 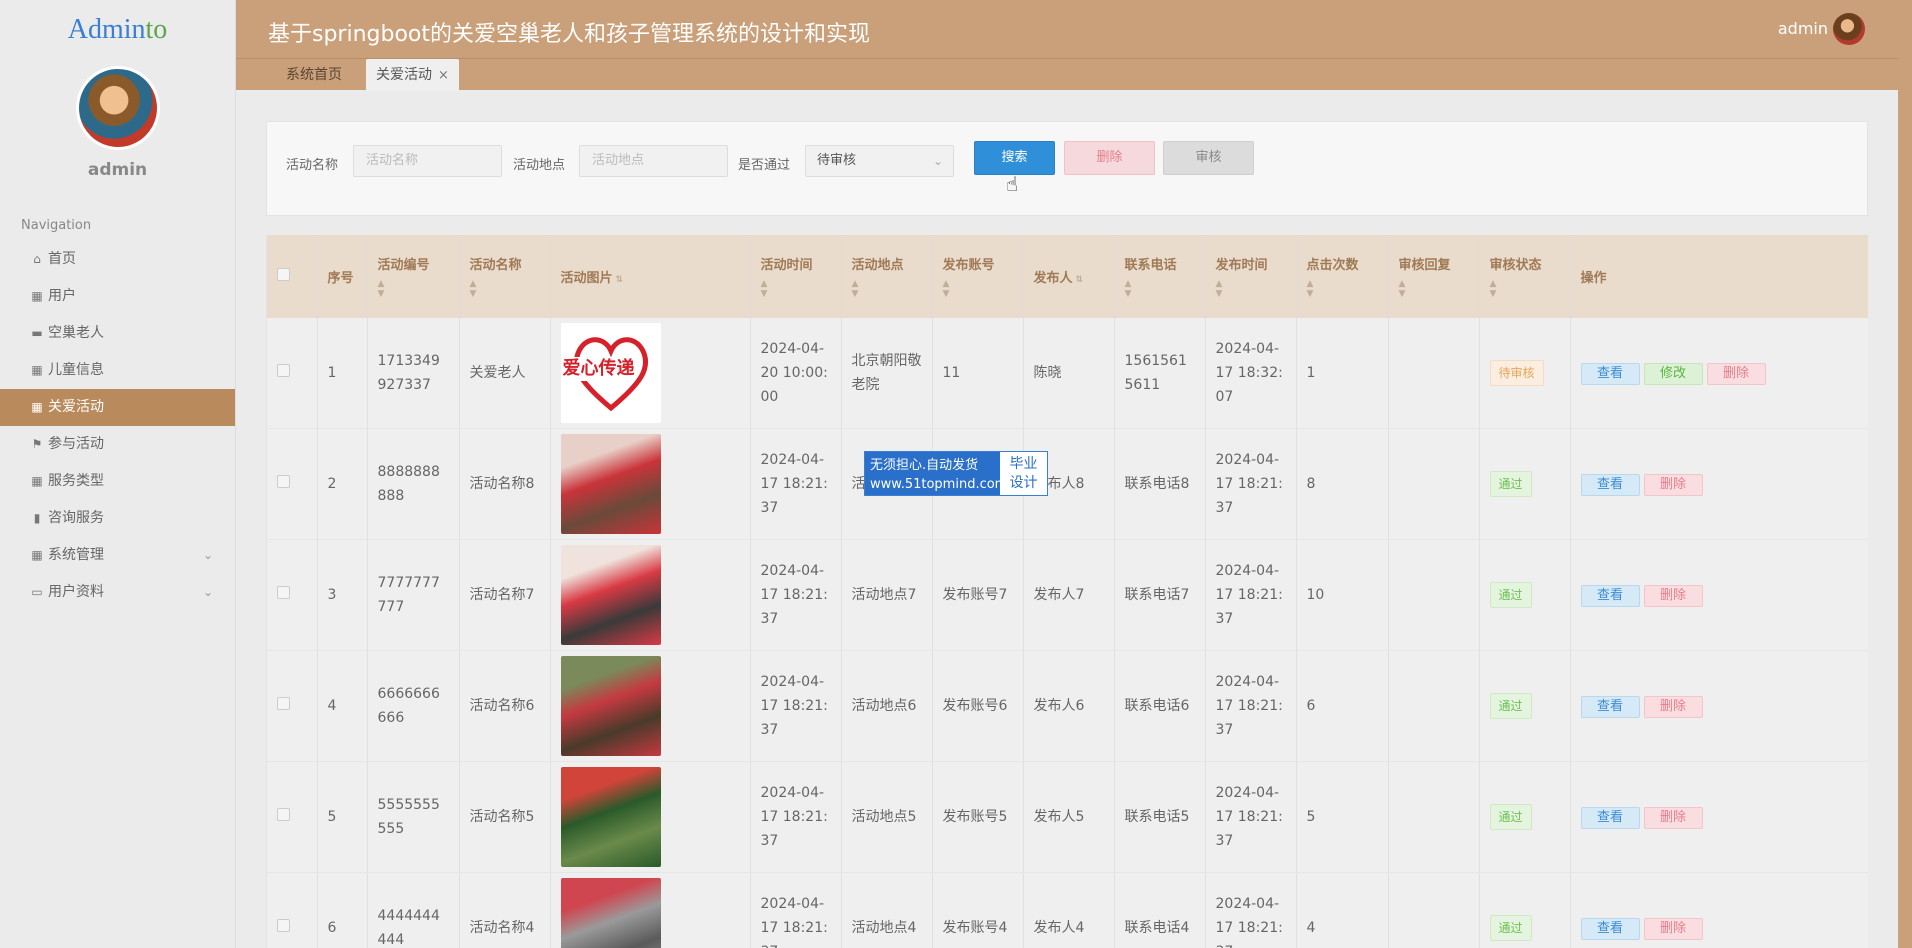 I want to click on tab-home: 系统首页, so click(x=314, y=75).